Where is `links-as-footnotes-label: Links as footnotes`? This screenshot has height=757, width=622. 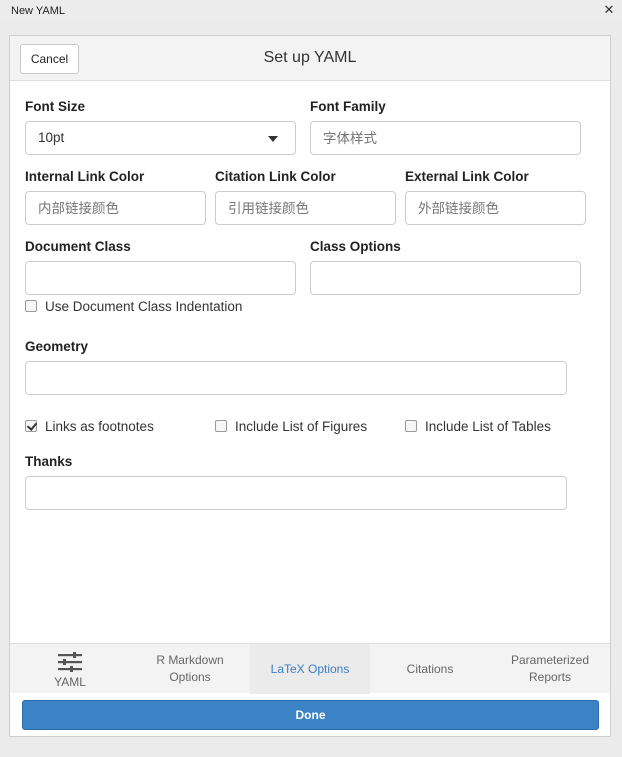
links-as-footnotes-label: Links as footnotes is located at coordinates (99, 426).